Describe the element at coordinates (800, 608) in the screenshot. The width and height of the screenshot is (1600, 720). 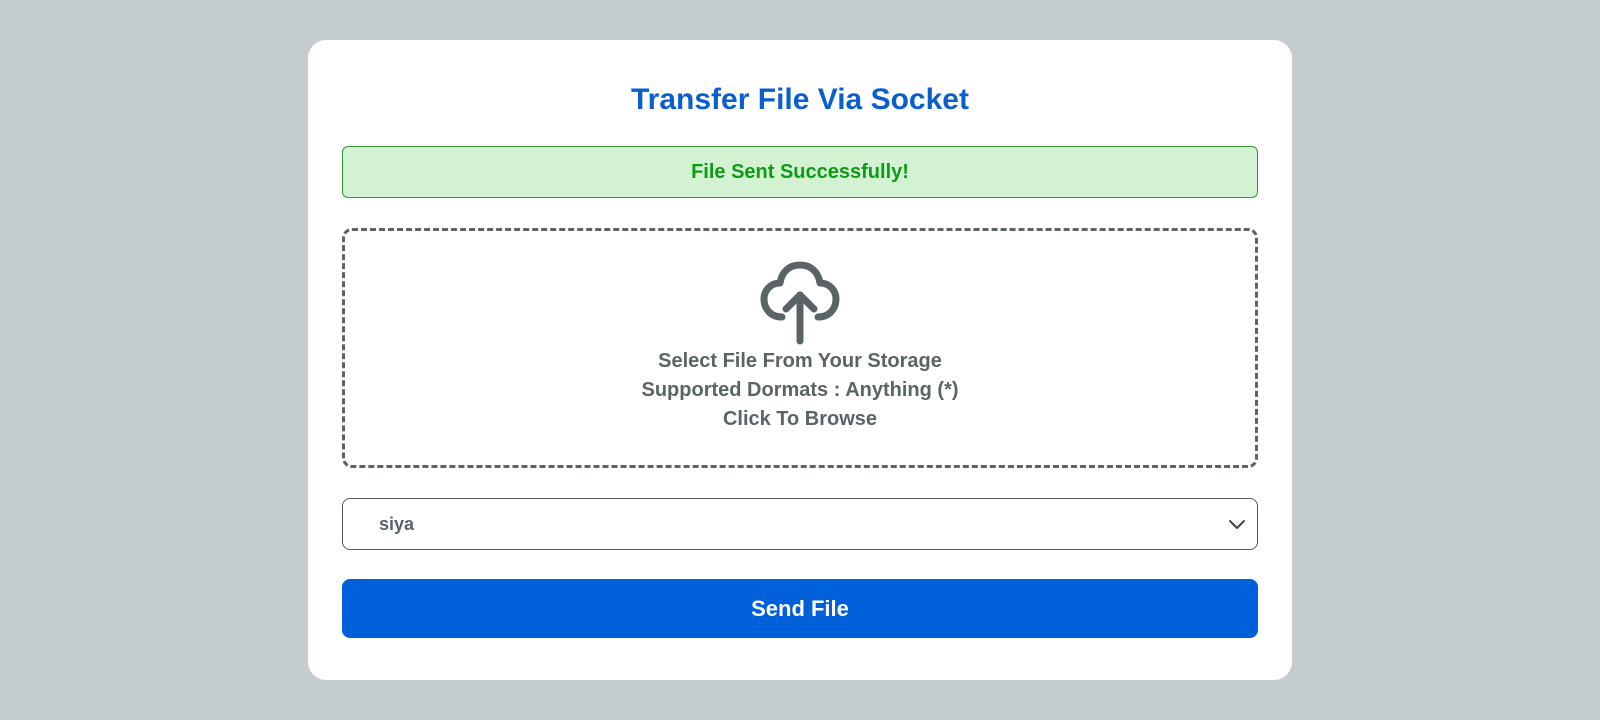
I see `send-file-button: Send File` at that location.